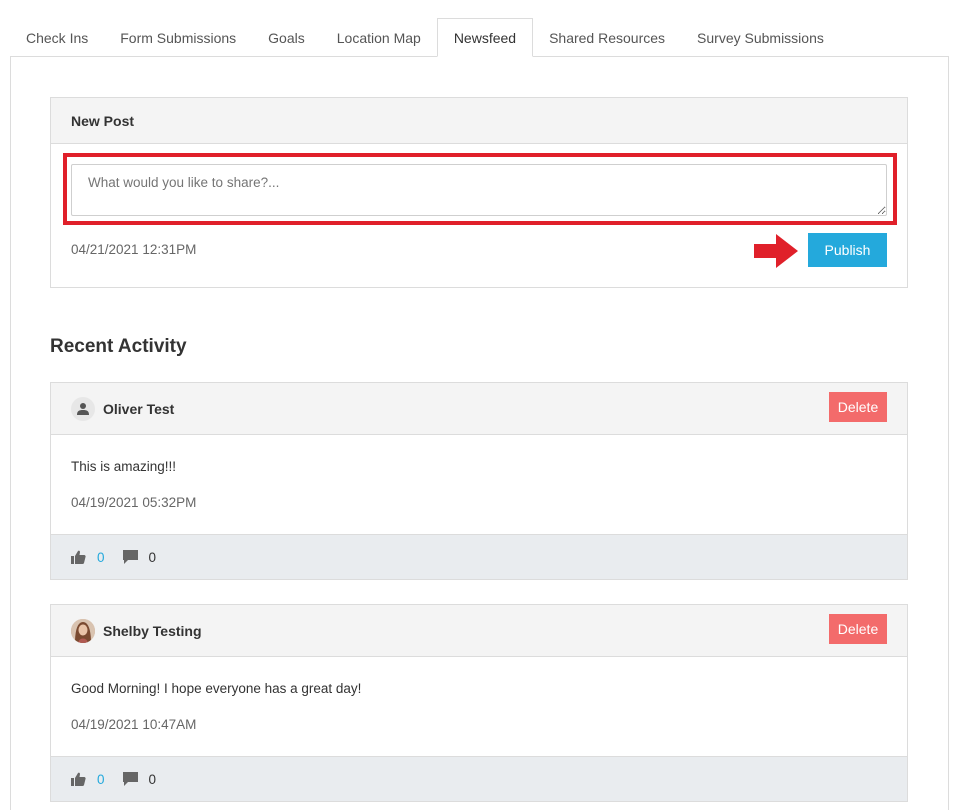  I want to click on post-input, so click(479, 190).